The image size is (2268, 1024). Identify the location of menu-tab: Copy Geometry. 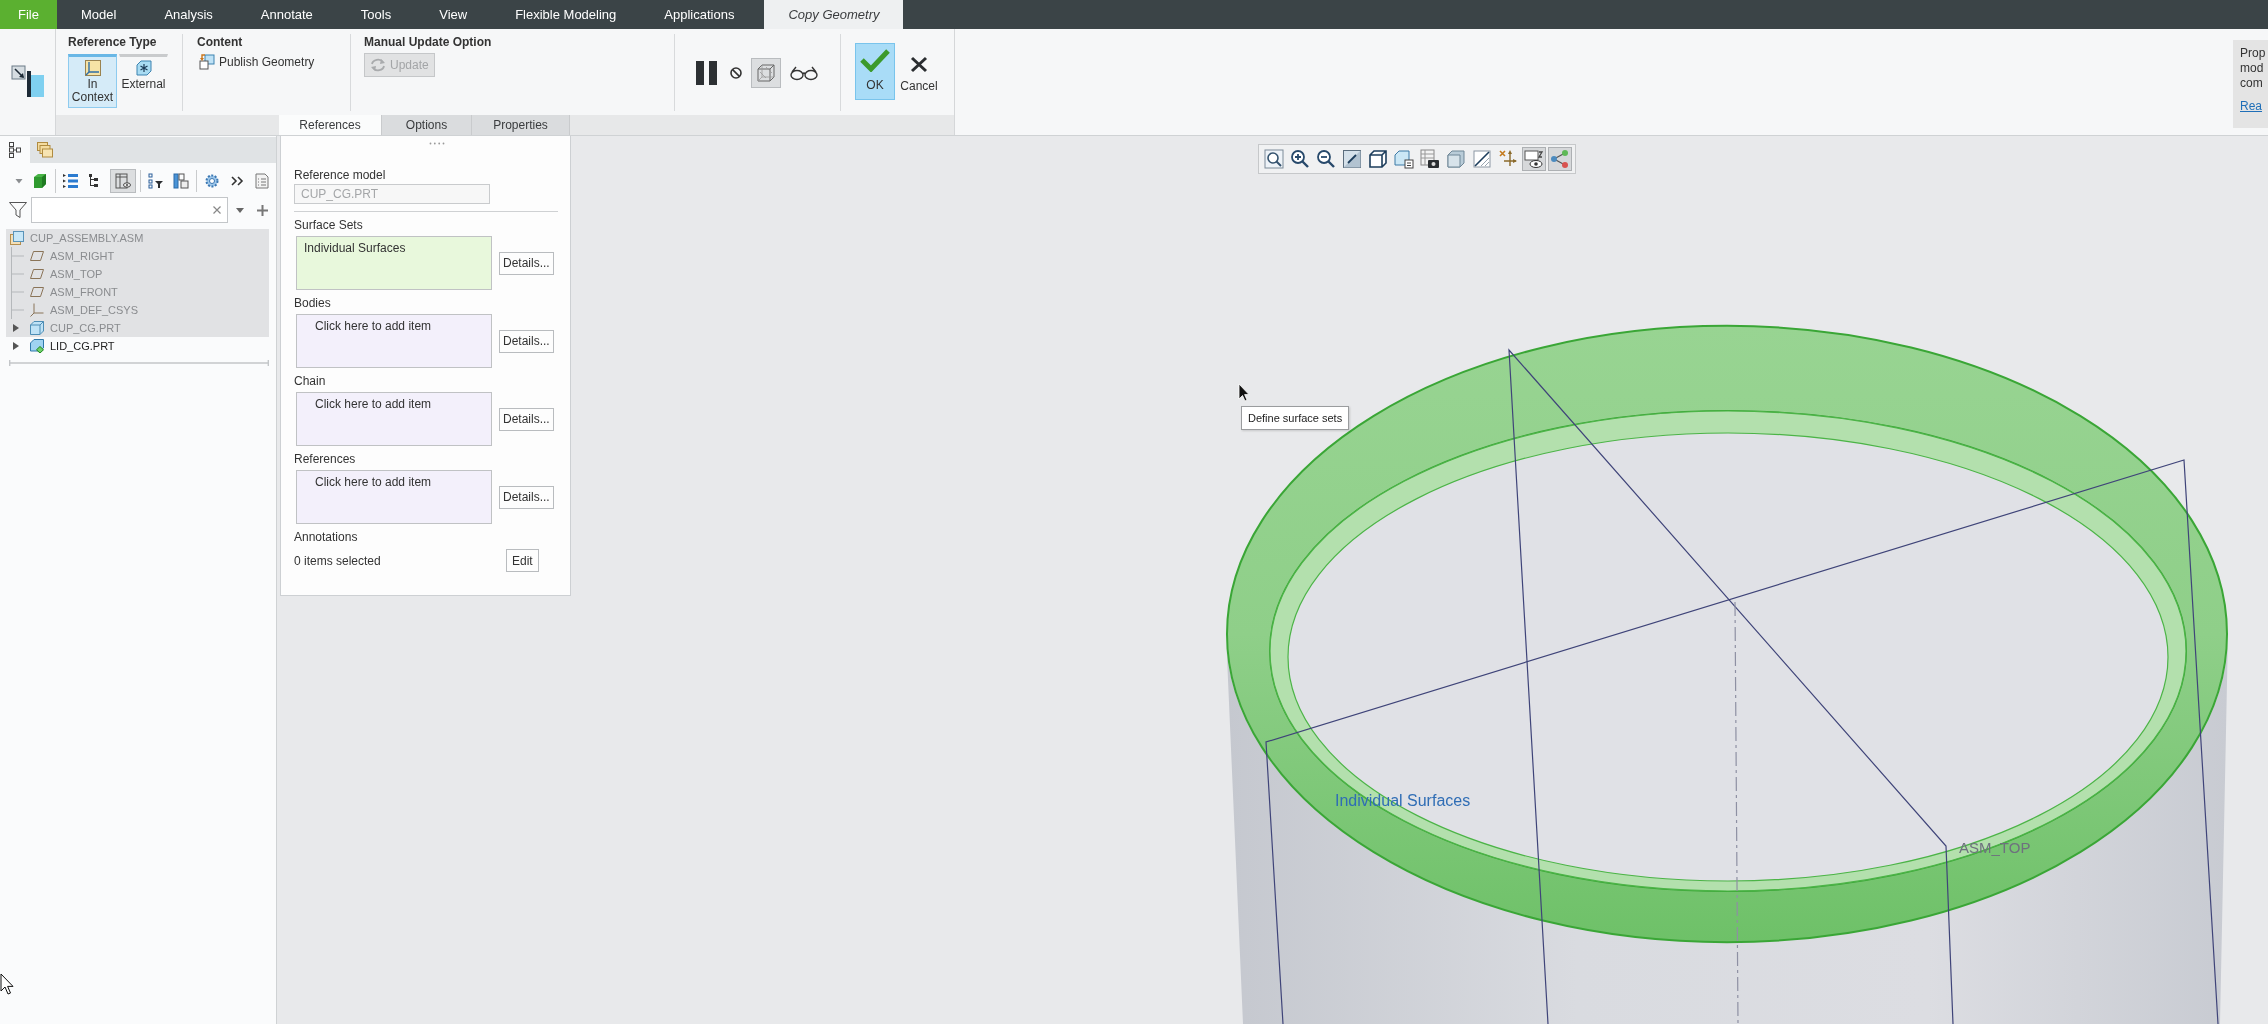
(834, 14).